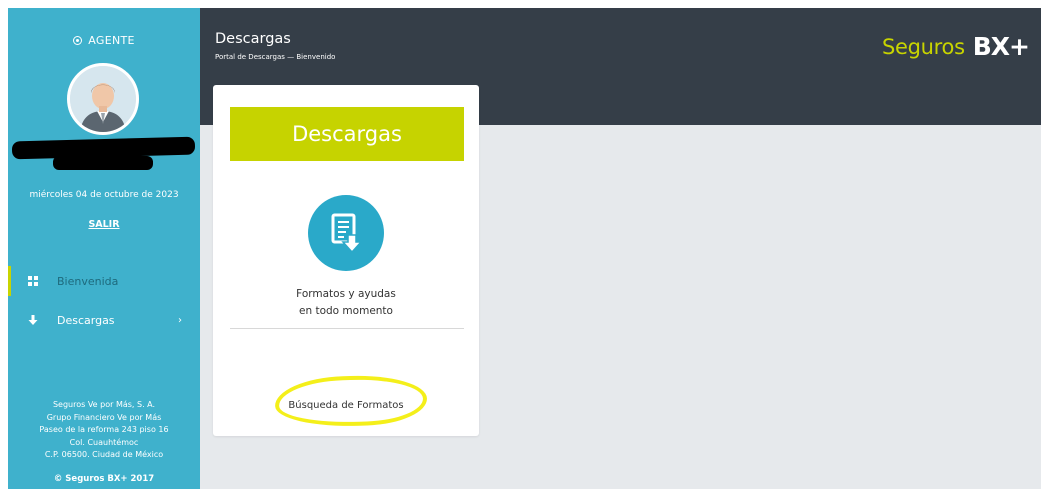  What do you see at coordinates (9, 281) in the screenshot?
I see `active-indicator` at bounding box center [9, 281].